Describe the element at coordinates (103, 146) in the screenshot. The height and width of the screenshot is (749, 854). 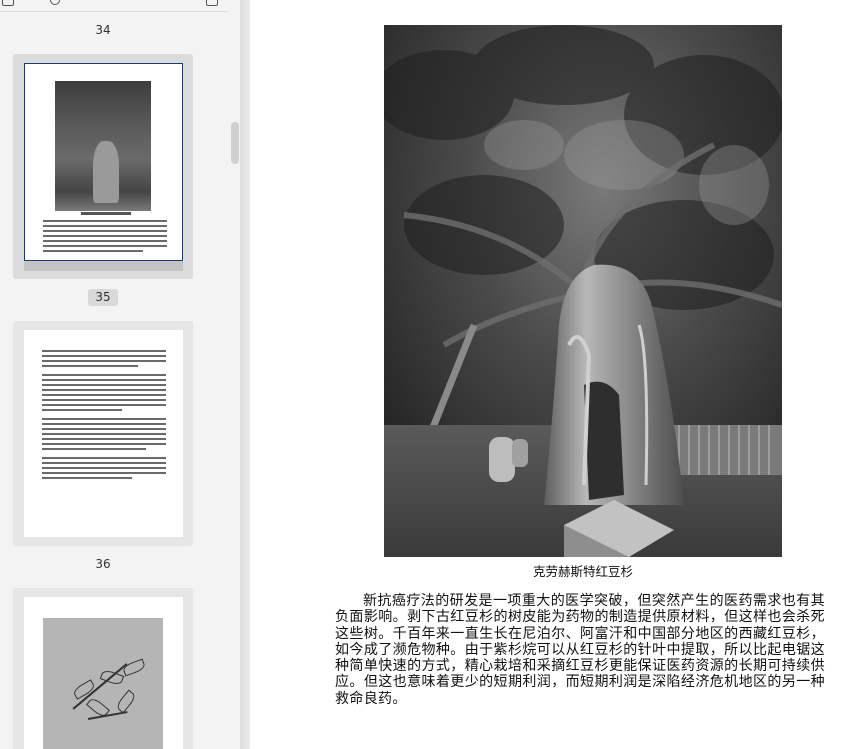
I see `thumbnail-photo` at that location.